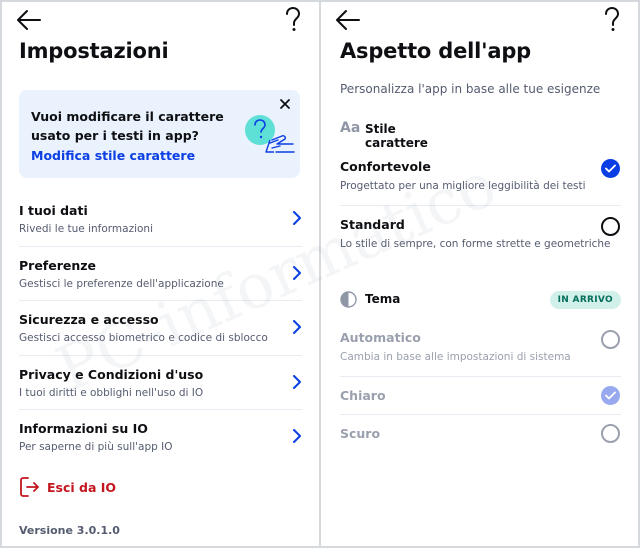  Describe the element at coordinates (480, 437) in the screenshot. I see `option-dark: Scuro` at that location.